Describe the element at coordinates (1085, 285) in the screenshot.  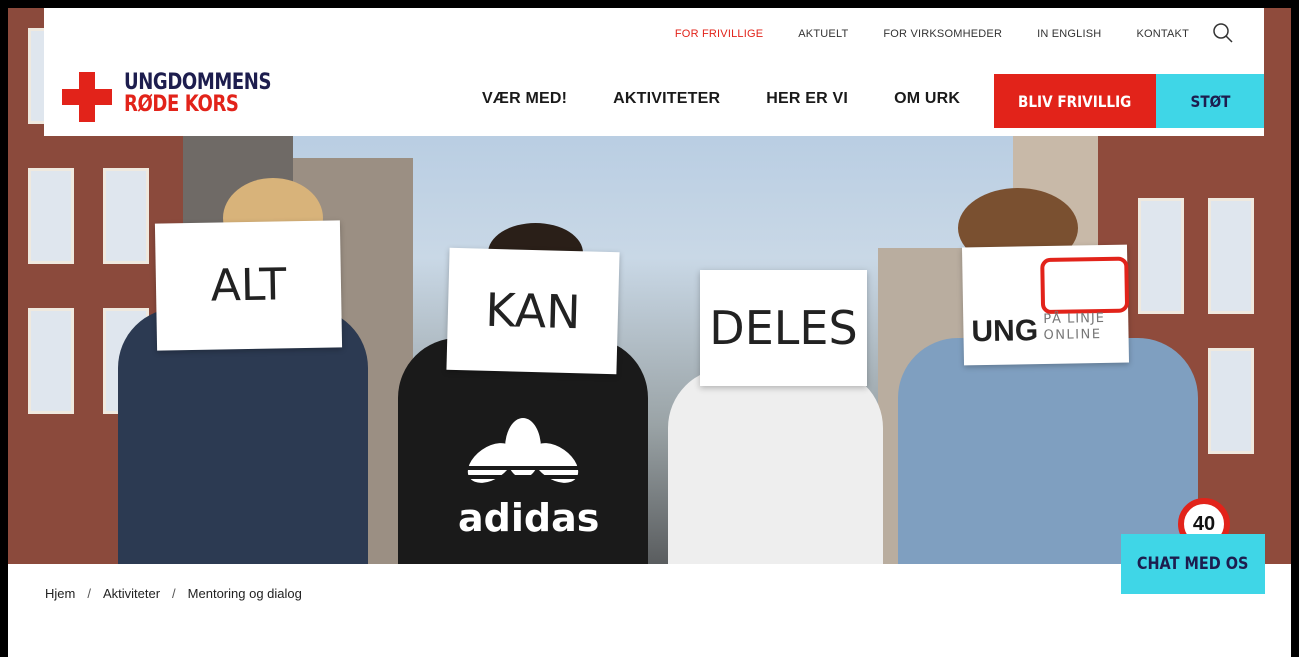
I see `speech-bubble-icon` at that location.